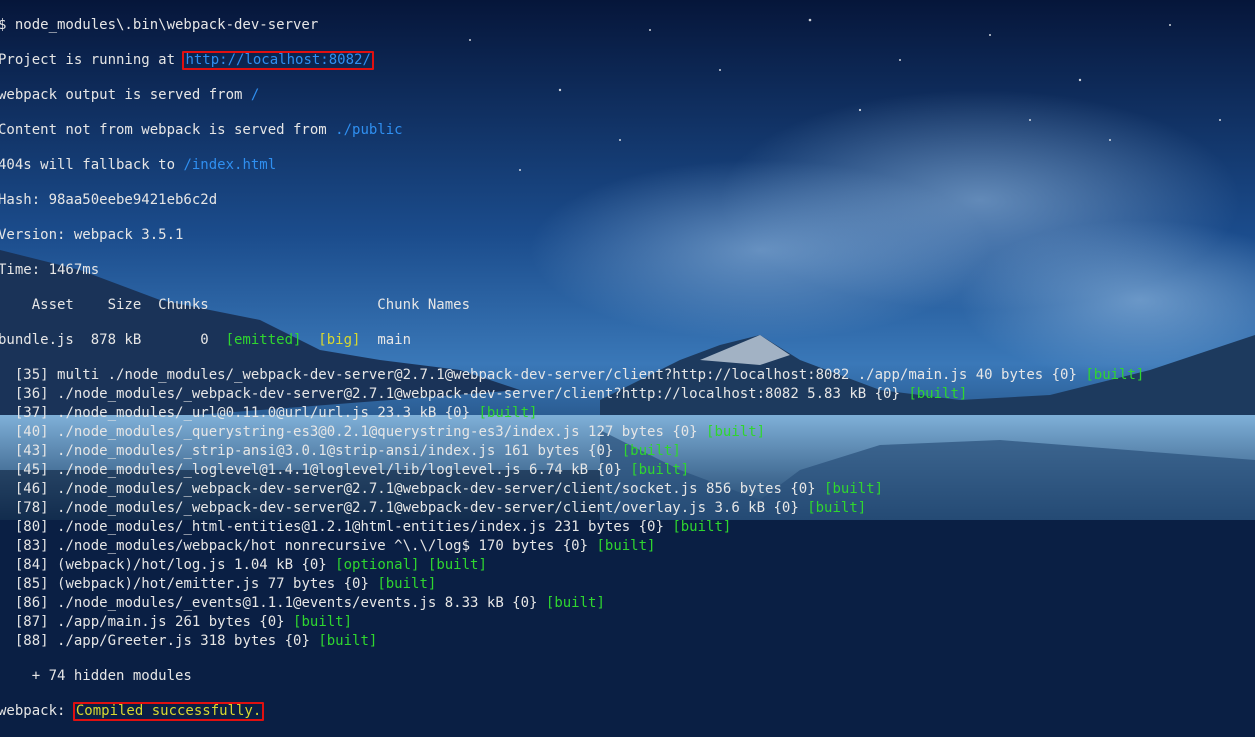 The image size is (1255, 737). Describe the element at coordinates (29, 584) in the screenshot. I see `module-id: [85]` at that location.